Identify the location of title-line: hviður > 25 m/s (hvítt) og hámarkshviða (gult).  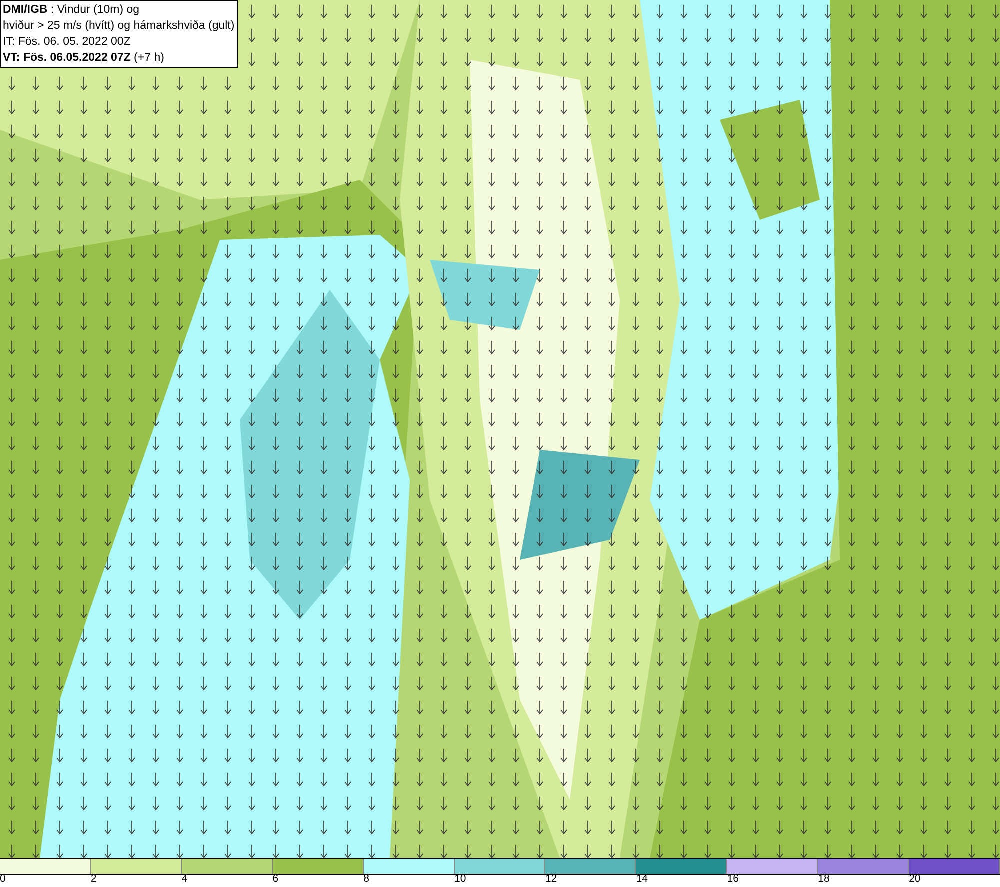
(119, 26).